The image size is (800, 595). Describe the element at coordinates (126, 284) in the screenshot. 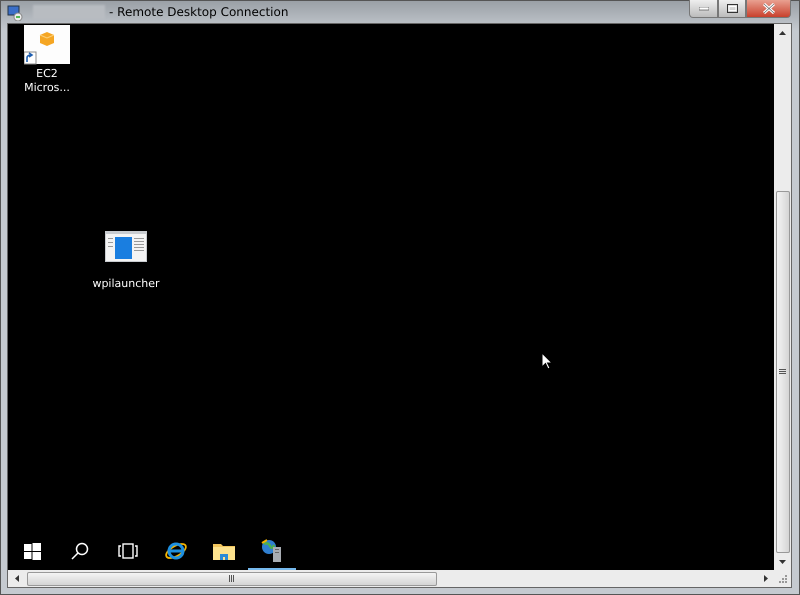

I see `icon-label: wpilauncher` at that location.